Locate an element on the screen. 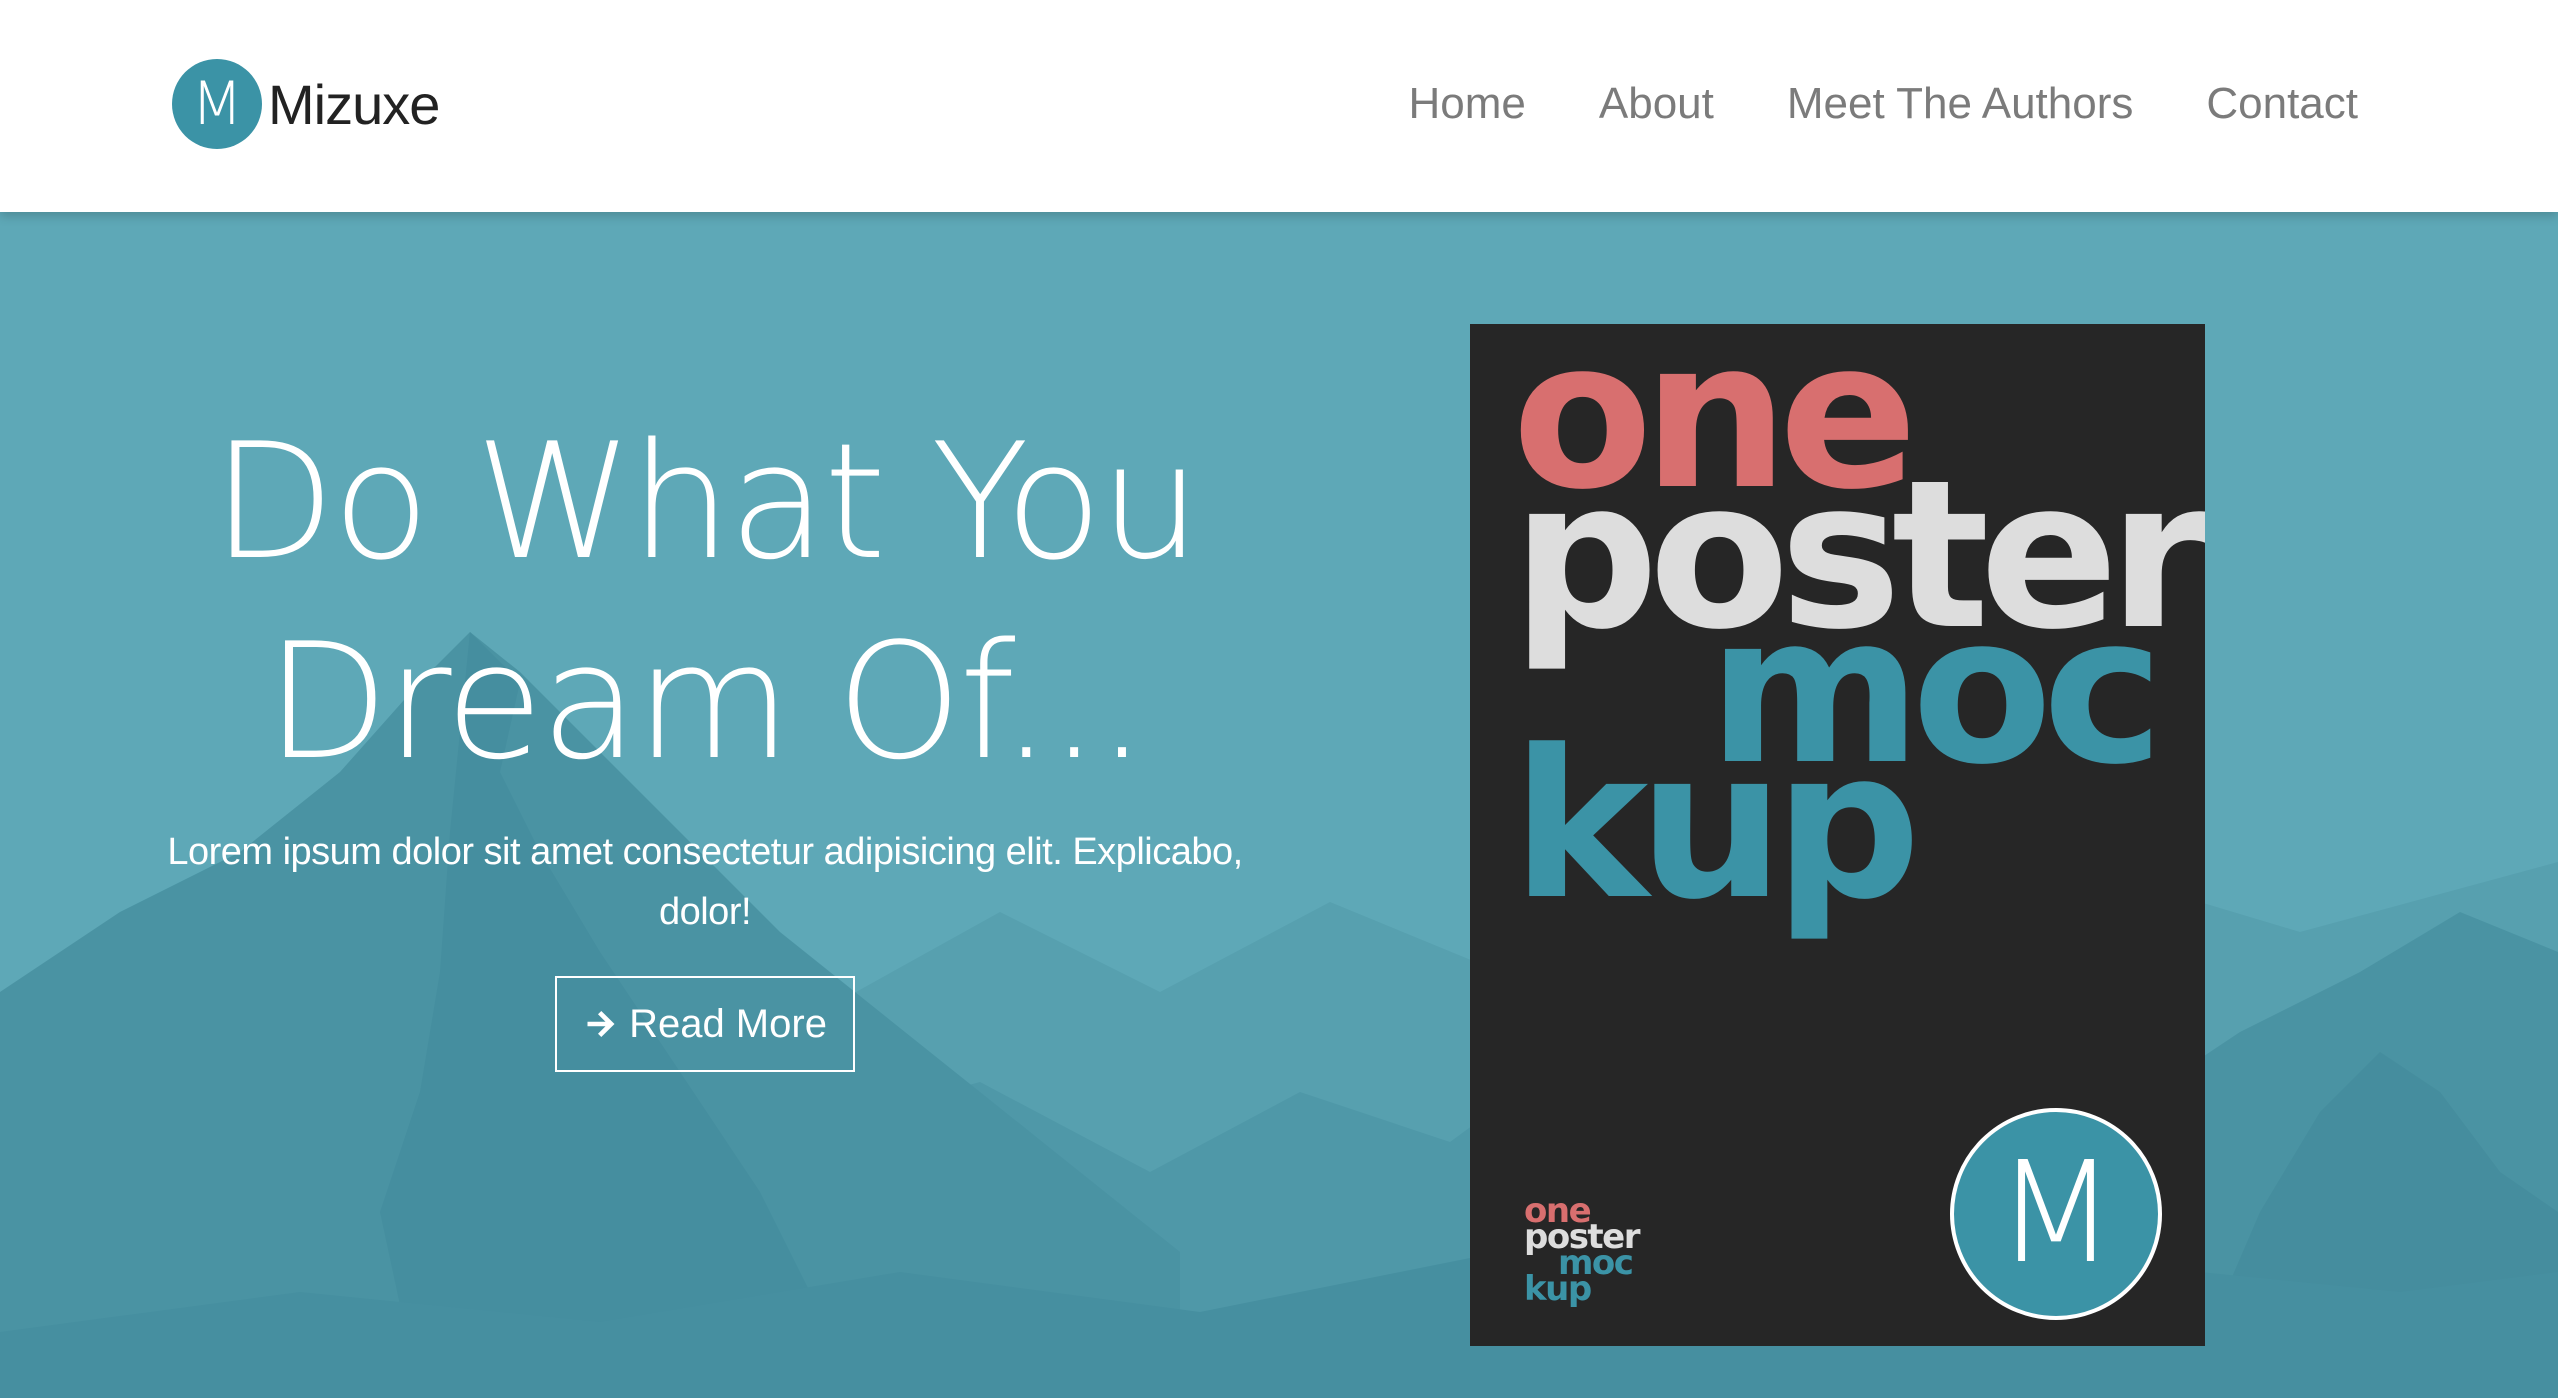 The width and height of the screenshot is (2558, 1398). poster-logo-icon: M is located at coordinates (2056, 1214).